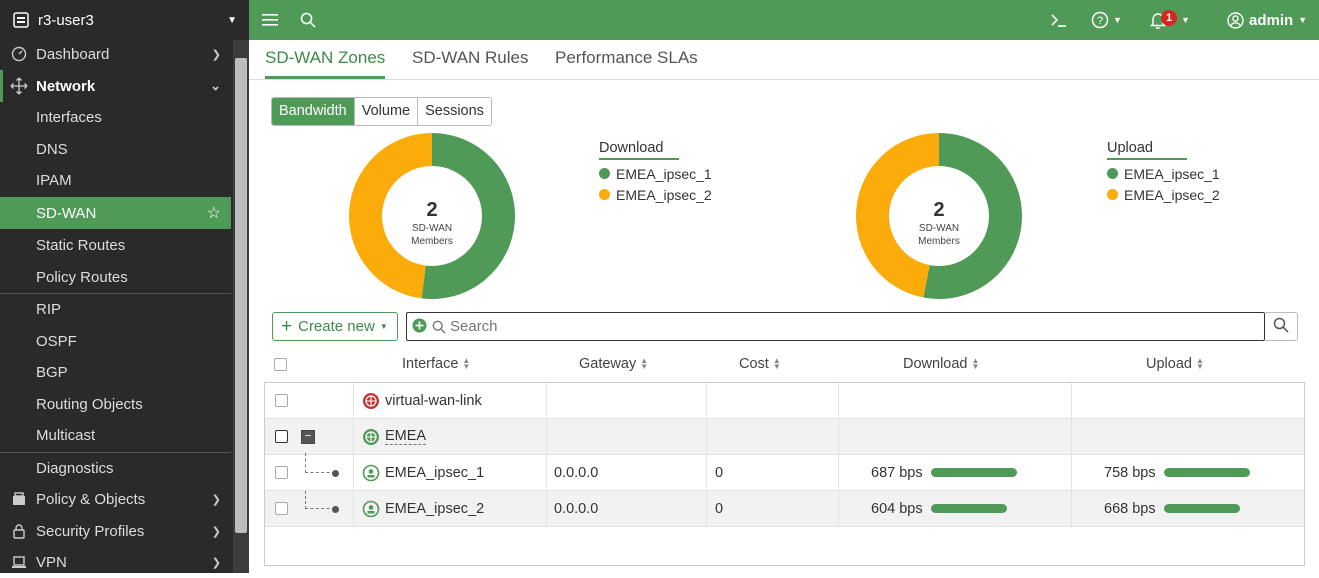 The image size is (1319, 578). What do you see at coordinates (313, 111) in the screenshot?
I see `toggle-bandwidth: Bandwidth` at bounding box center [313, 111].